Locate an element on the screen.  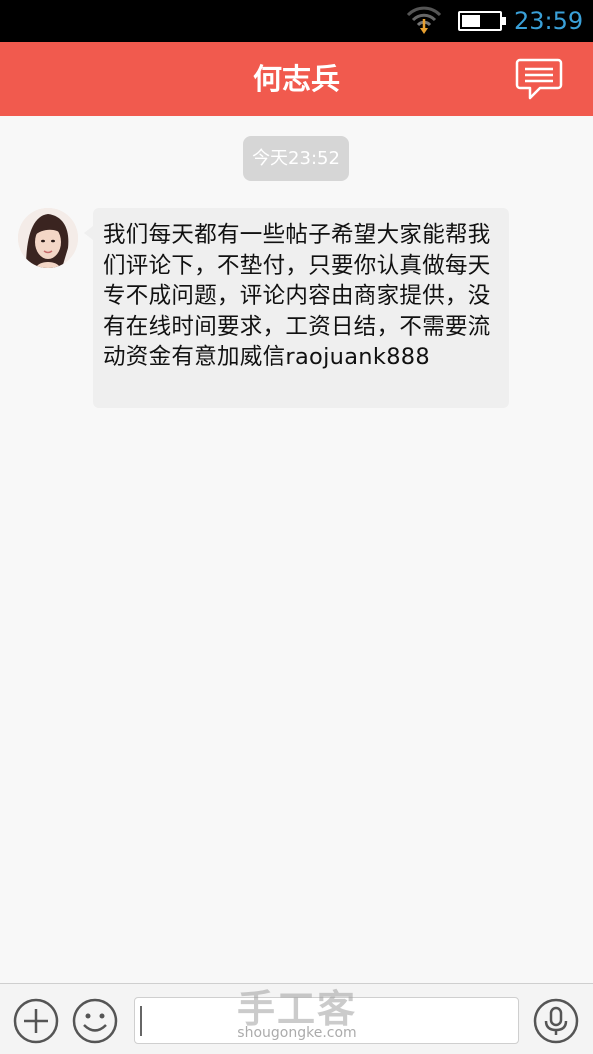
chat-header: 何志兵 is located at coordinates (296, 79).